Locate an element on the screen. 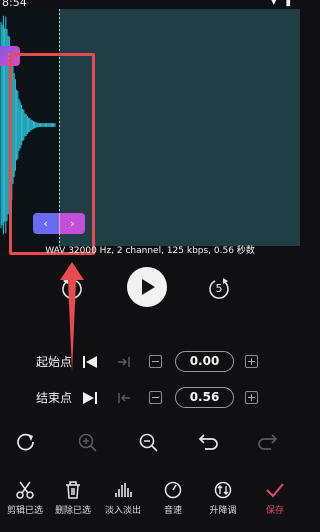 The image size is (320, 532). reset-button is located at coordinates (26, 442).